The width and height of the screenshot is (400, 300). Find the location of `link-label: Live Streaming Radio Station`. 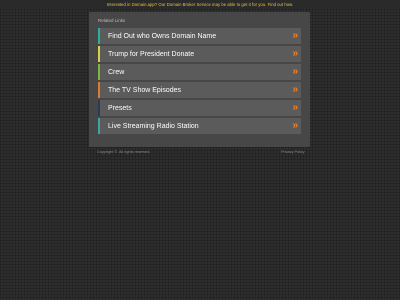

link-label: Live Streaming Radio Station is located at coordinates (153, 126).